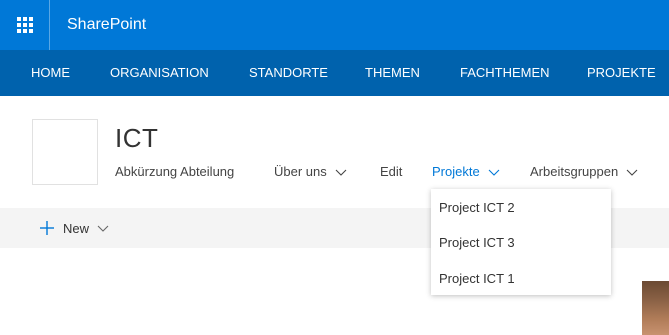 This screenshot has height=335, width=669. I want to click on dropdown-item-project-ict-1: Project ICT 1, so click(477, 278).